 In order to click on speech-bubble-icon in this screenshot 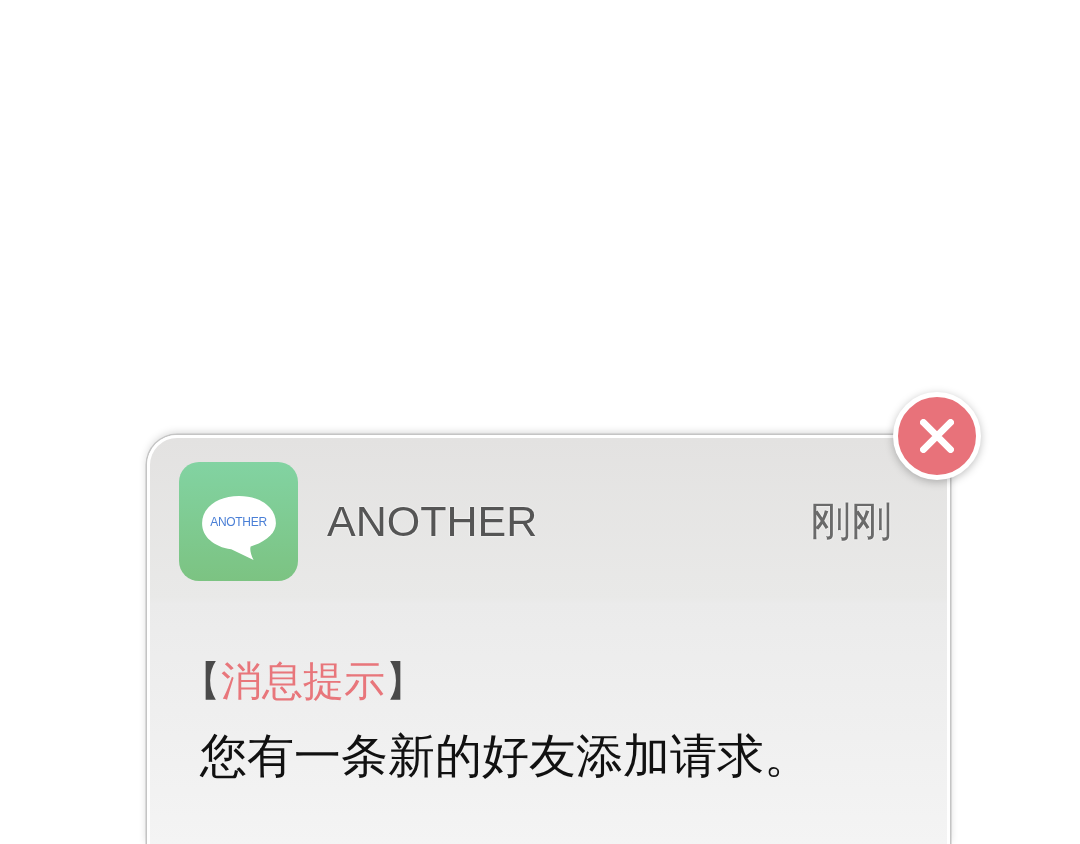, I will do `click(238, 527)`.